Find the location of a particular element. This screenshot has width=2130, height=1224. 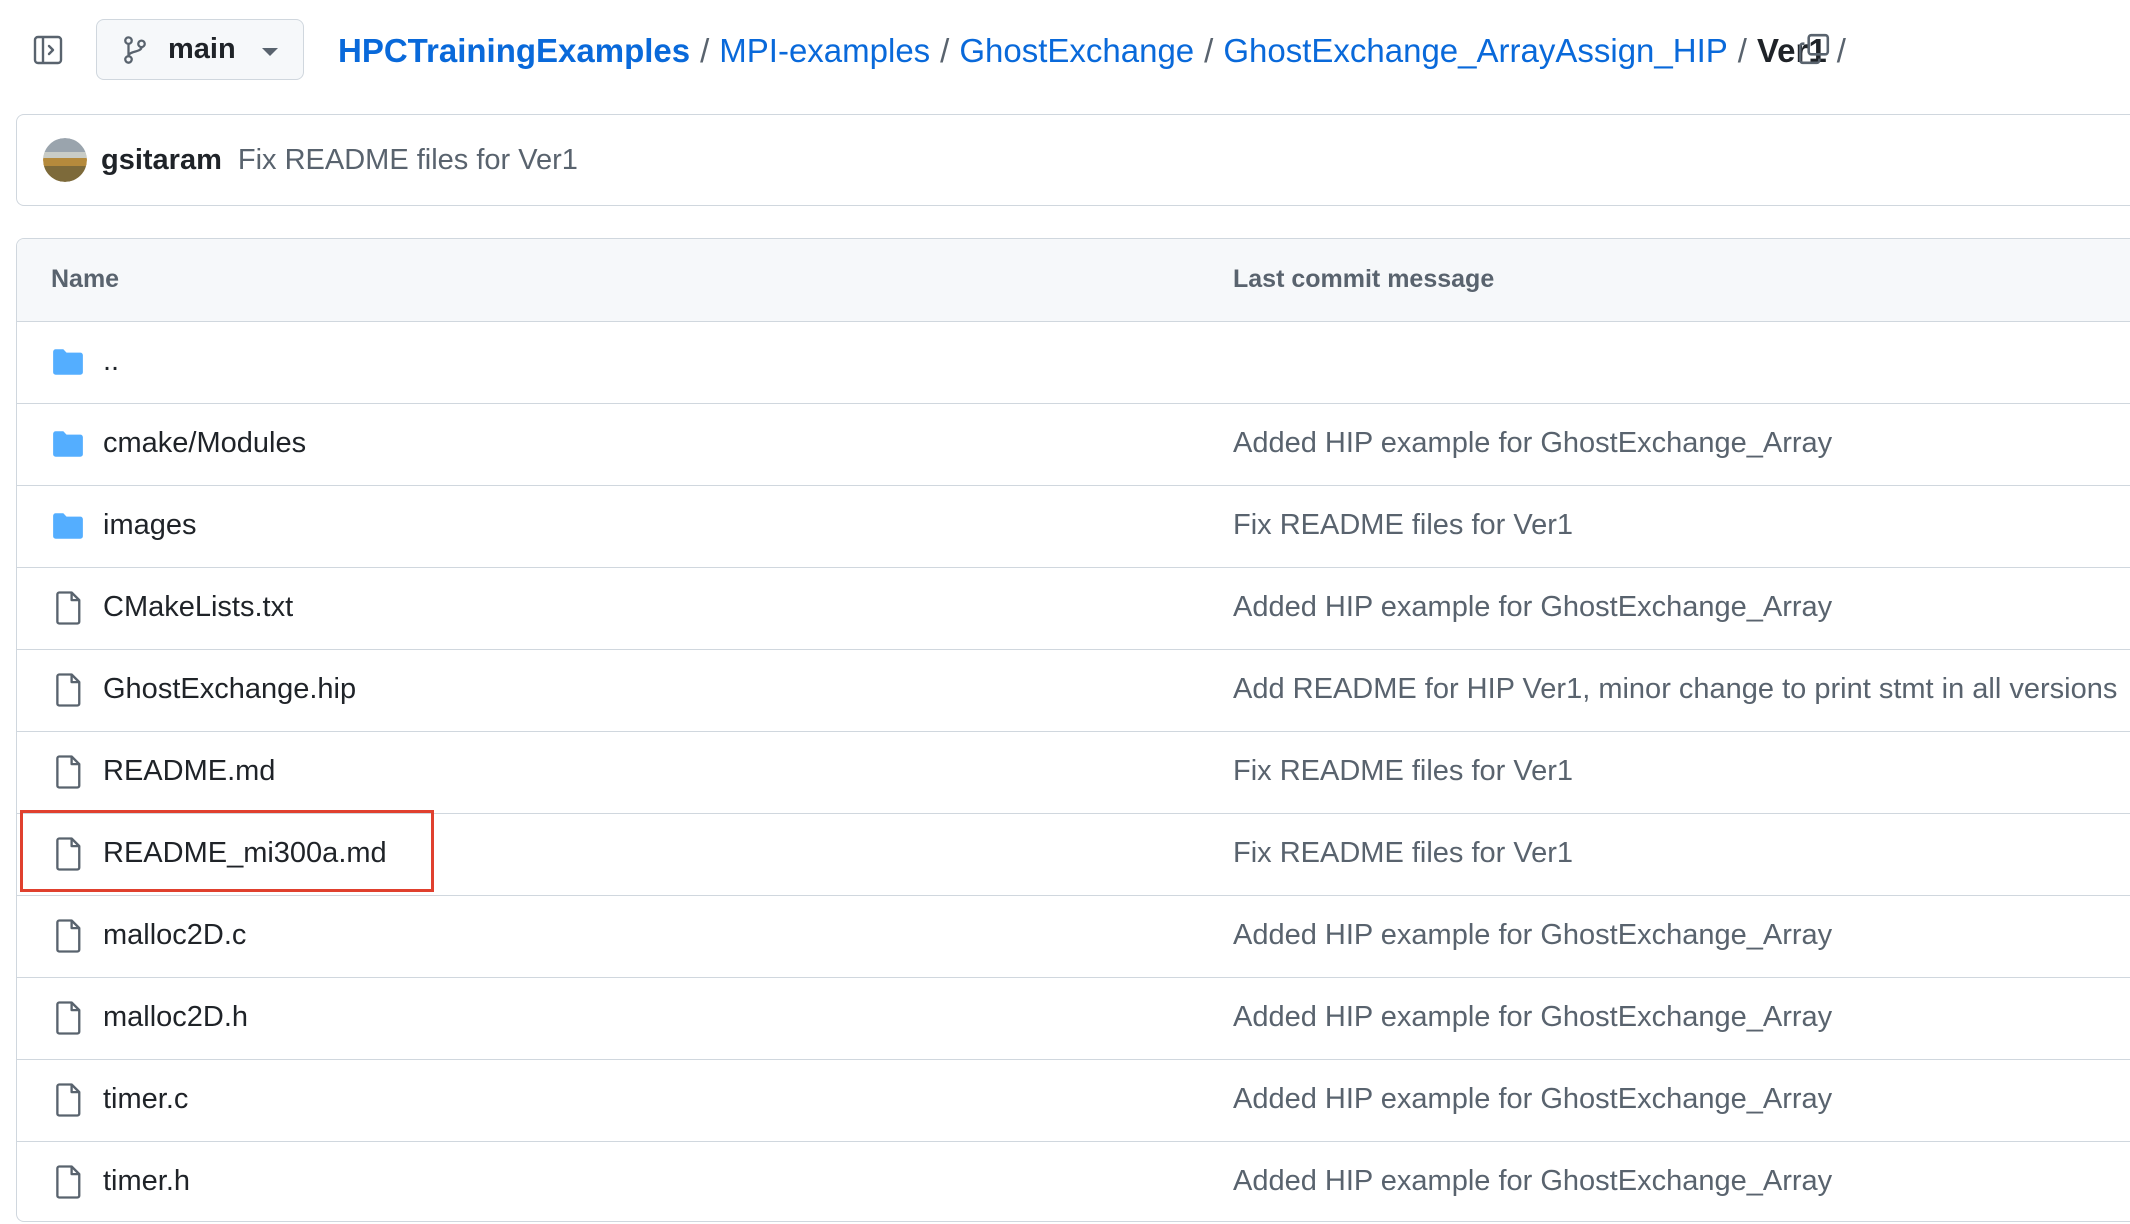

breadcrumb-link-ghostexchange: GhostExchange is located at coordinates (1076, 51).